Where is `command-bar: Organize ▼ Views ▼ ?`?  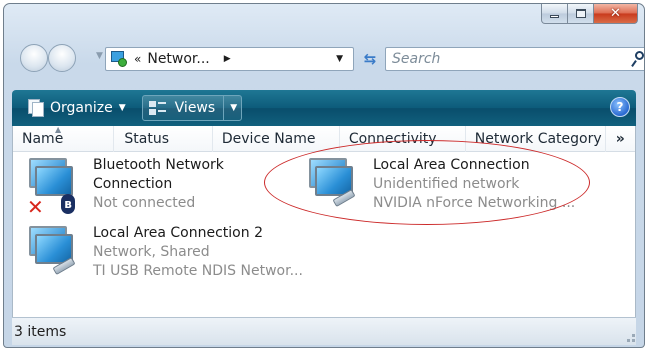
command-bar: Organize ▼ Views ▼ ? is located at coordinates (324, 108).